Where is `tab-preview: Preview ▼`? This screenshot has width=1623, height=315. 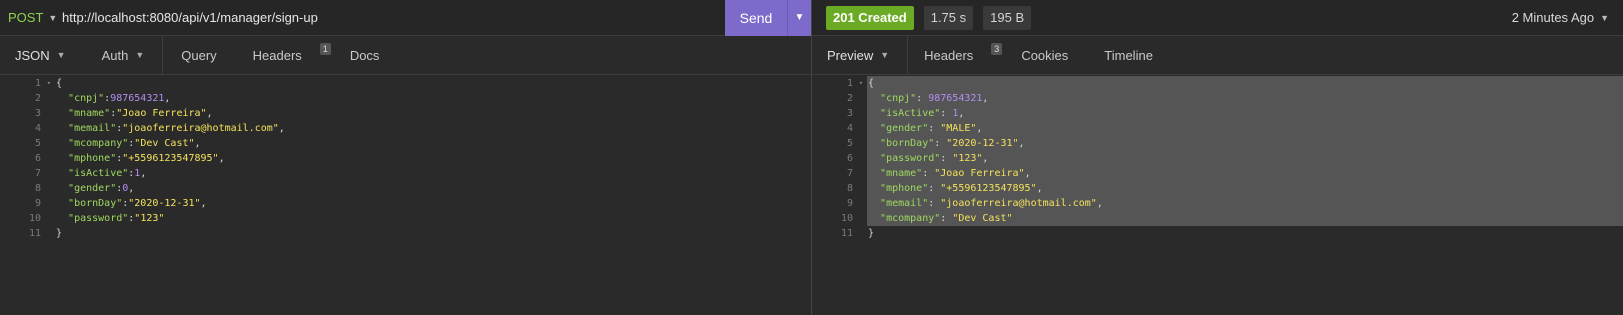 tab-preview: Preview ▼ is located at coordinates (860, 55).